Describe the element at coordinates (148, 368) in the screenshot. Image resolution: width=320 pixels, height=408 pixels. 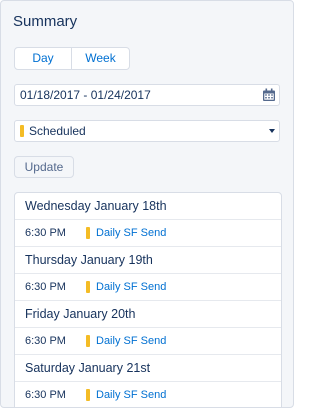
I see `day-heading: Saturday January 21st` at that location.